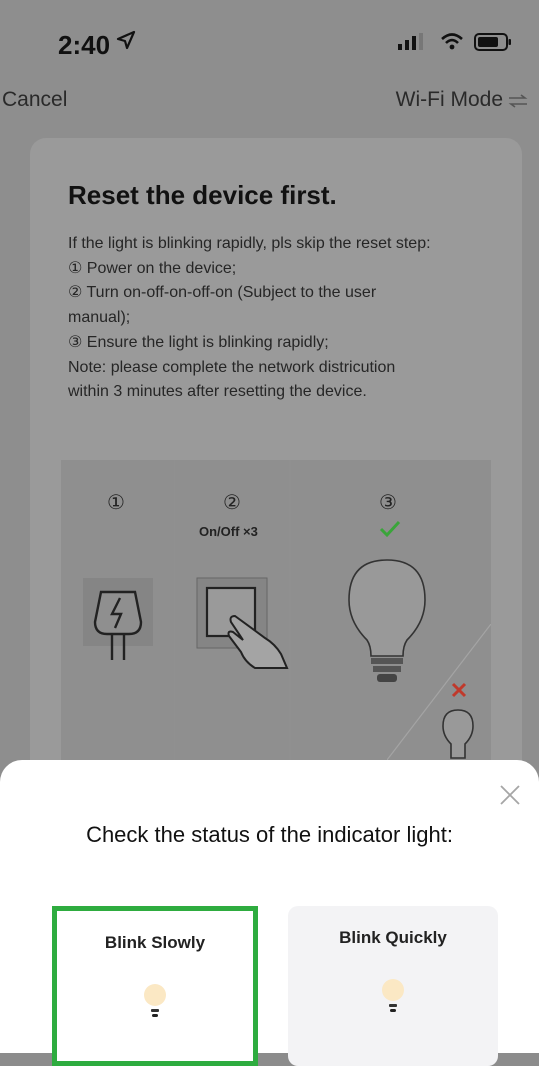 The width and height of the screenshot is (539, 1066). What do you see at coordinates (459, 690) in the screenshot?
I see `x-mark-icon` at bounding box center [459, 690].